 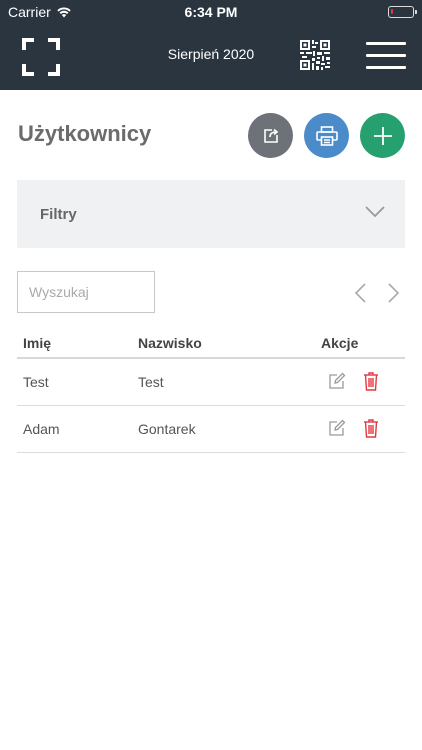 I want to click on status-time: 6:34 PM, so click(x=211, y=12).